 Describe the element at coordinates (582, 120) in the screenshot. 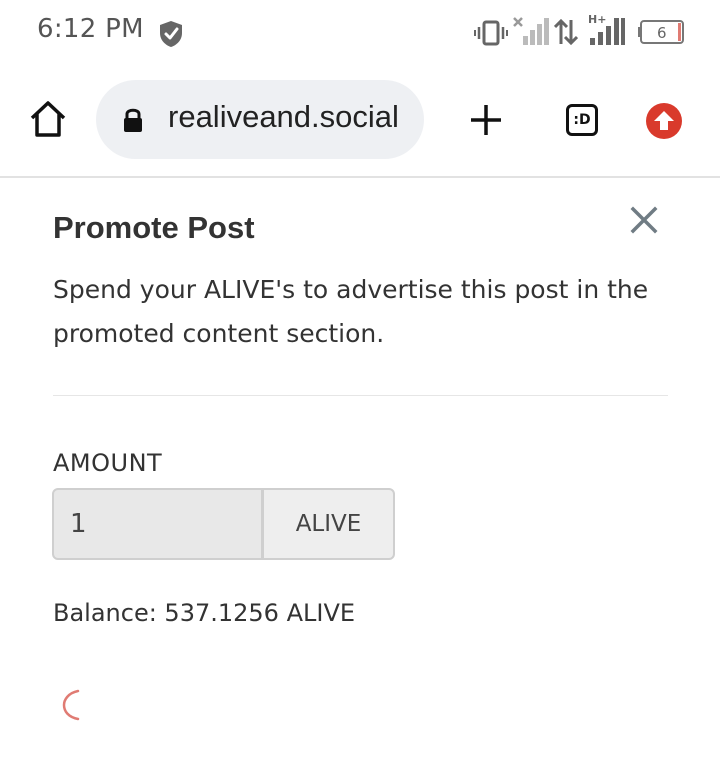

I see `tab-switcher-button: :D` at that location.